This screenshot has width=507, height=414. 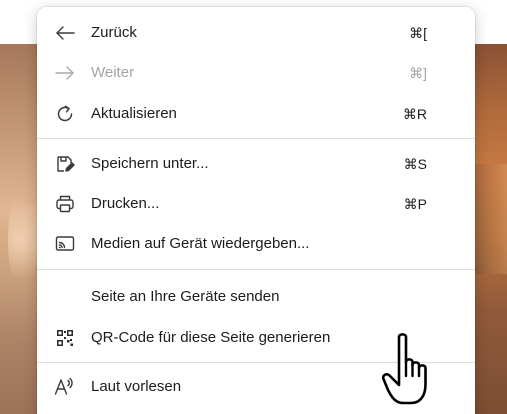 What do you see at coordinates (65, 387) in the screenshot?
I see `read-aloud-icon` at bounding box center [65, 387].